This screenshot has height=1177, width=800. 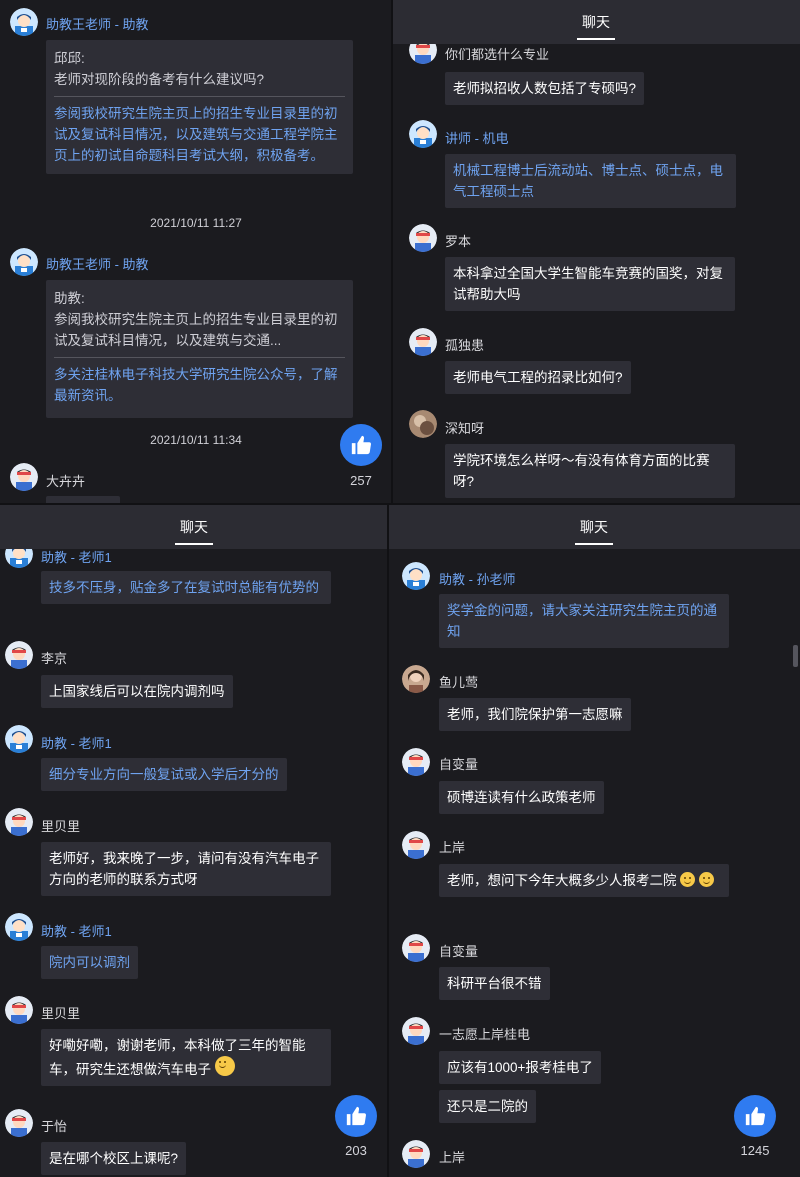 What do you see at coordinates (562, 880) in the screenshot?
I see `message-text: 老师，想问下今年大概多少人报考二院` at bounding box center [562, 880].